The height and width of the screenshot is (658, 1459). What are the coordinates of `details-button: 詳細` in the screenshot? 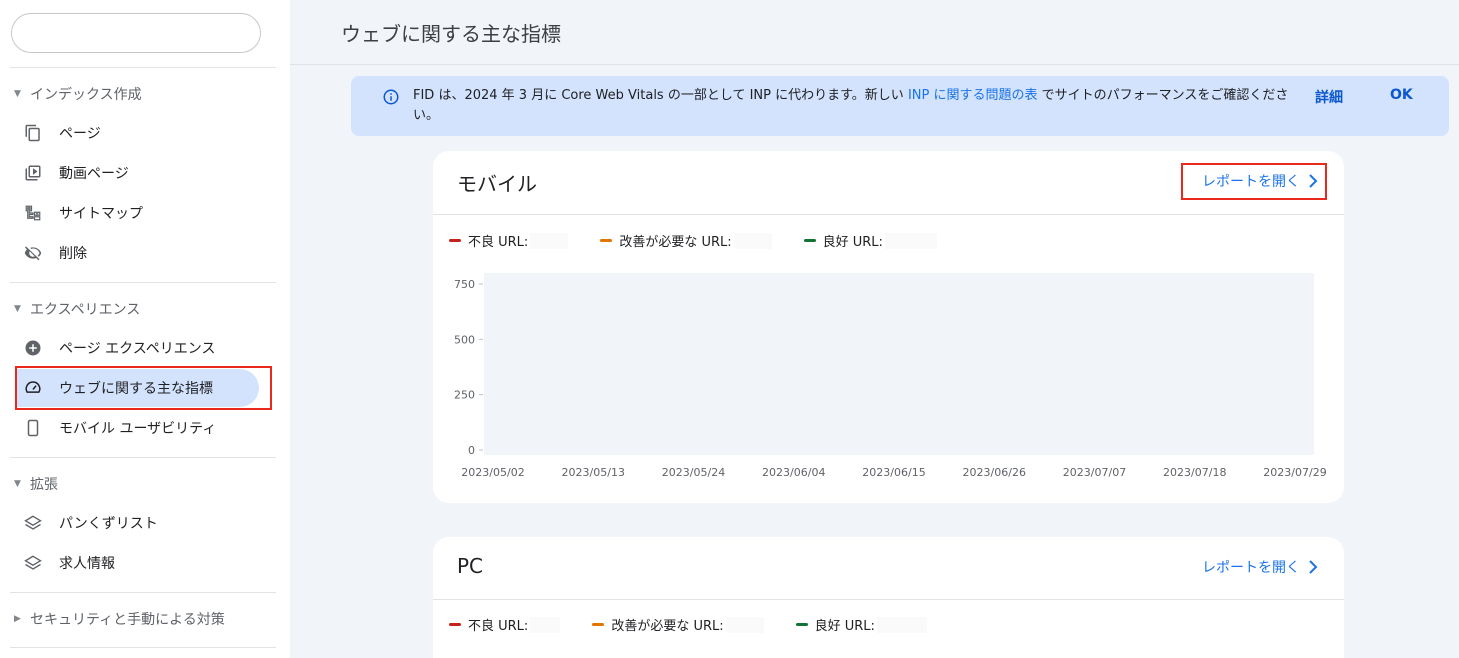 It's located at (1329, 97).